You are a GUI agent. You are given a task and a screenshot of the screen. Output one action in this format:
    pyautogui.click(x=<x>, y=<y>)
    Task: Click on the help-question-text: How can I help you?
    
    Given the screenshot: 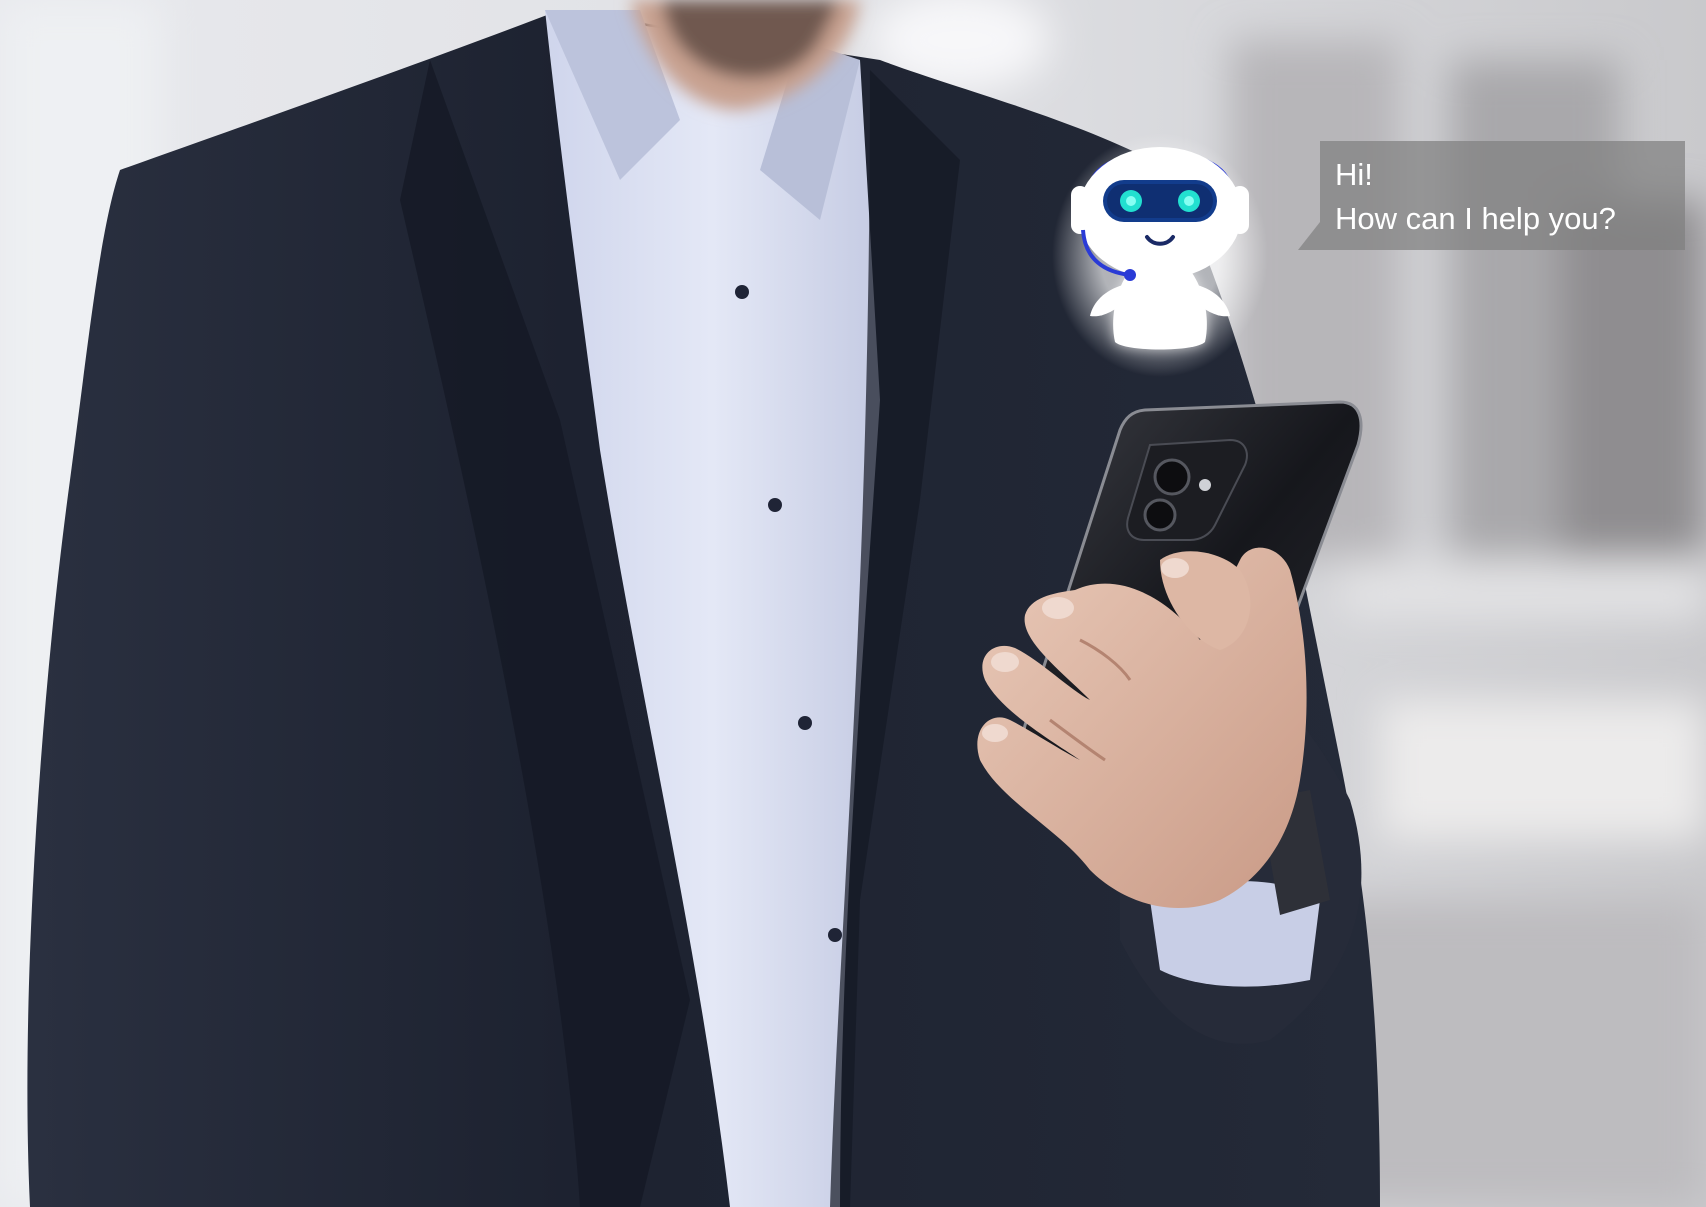 What is the action you would take?
    pyautogui.click(x=1475, y=218)
    